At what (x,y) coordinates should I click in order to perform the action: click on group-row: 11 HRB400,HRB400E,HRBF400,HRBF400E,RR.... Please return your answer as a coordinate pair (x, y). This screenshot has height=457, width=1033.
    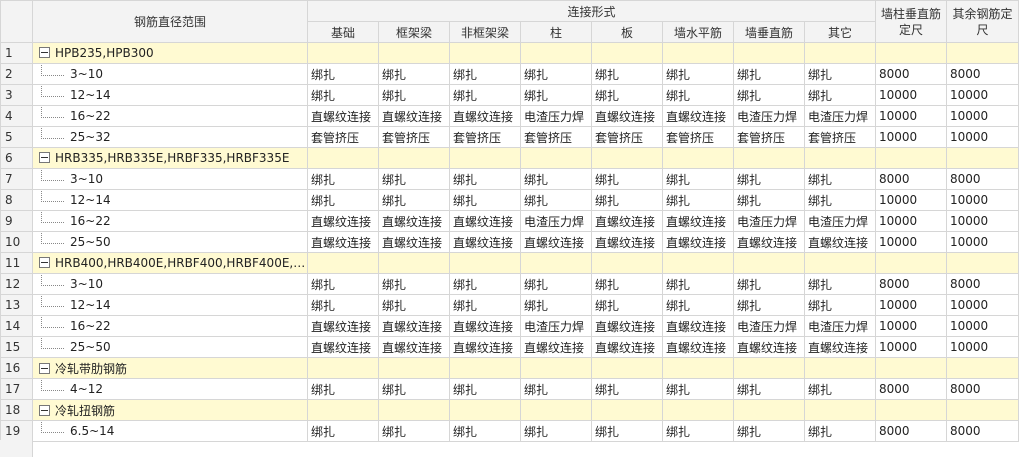
    Looking at the image, I should click on (510, 263).